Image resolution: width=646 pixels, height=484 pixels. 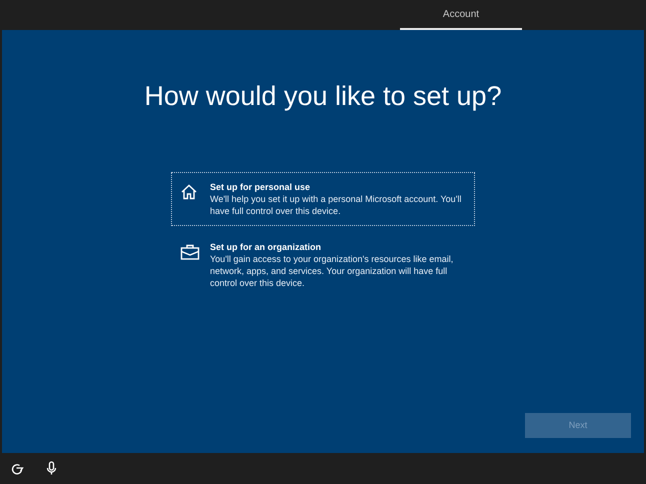 I want to click on setup-option: Set up for an organization You'll gain access to your organization's resources like email, network, apps, and services. Your organization will have full control over this device., so click(x=323, y=265).